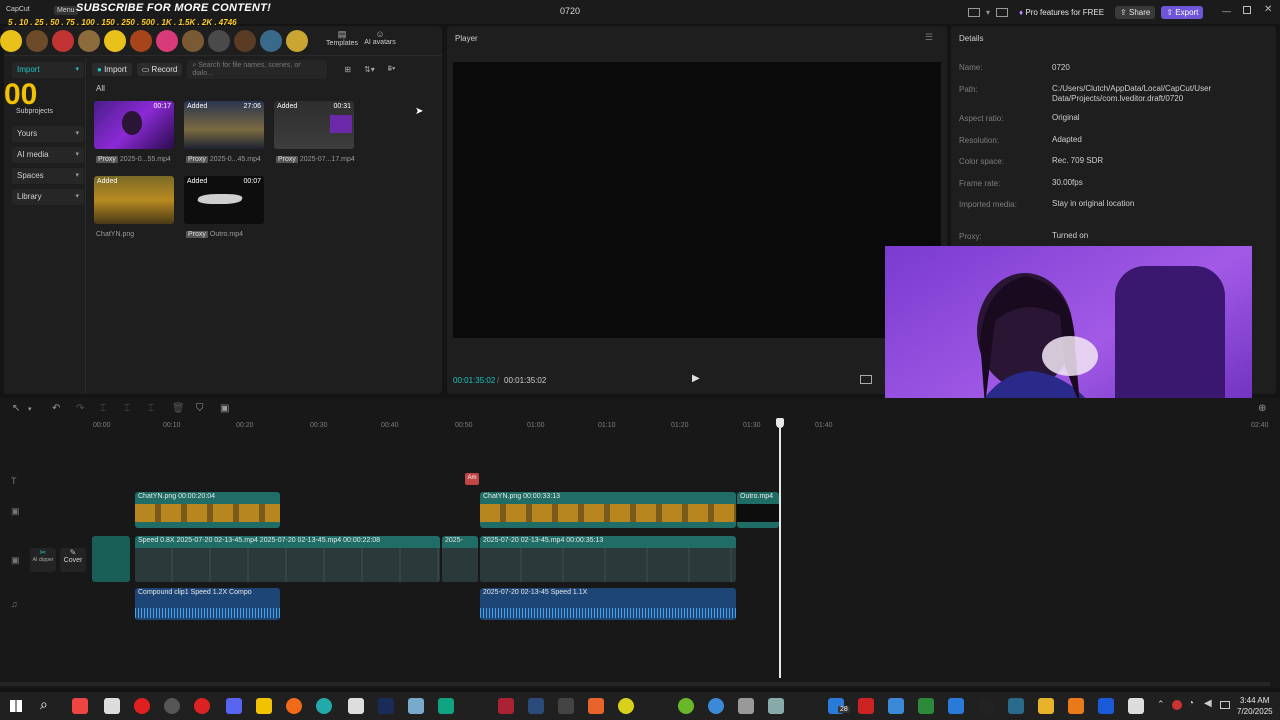  Describe the element at coordinates (294, 706) in the screenshot. I see `media-player-icon` at that location.